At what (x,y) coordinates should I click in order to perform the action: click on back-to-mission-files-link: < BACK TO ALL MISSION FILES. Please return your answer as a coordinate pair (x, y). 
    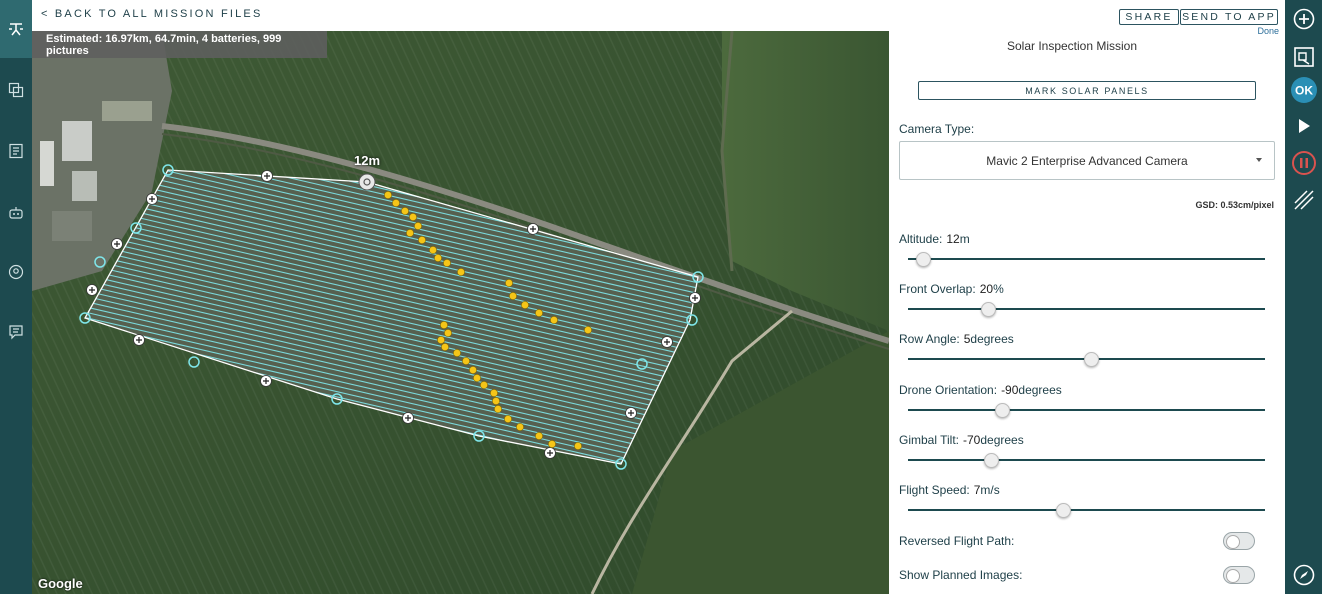
    Looking at the image, I should click on (152, 14).